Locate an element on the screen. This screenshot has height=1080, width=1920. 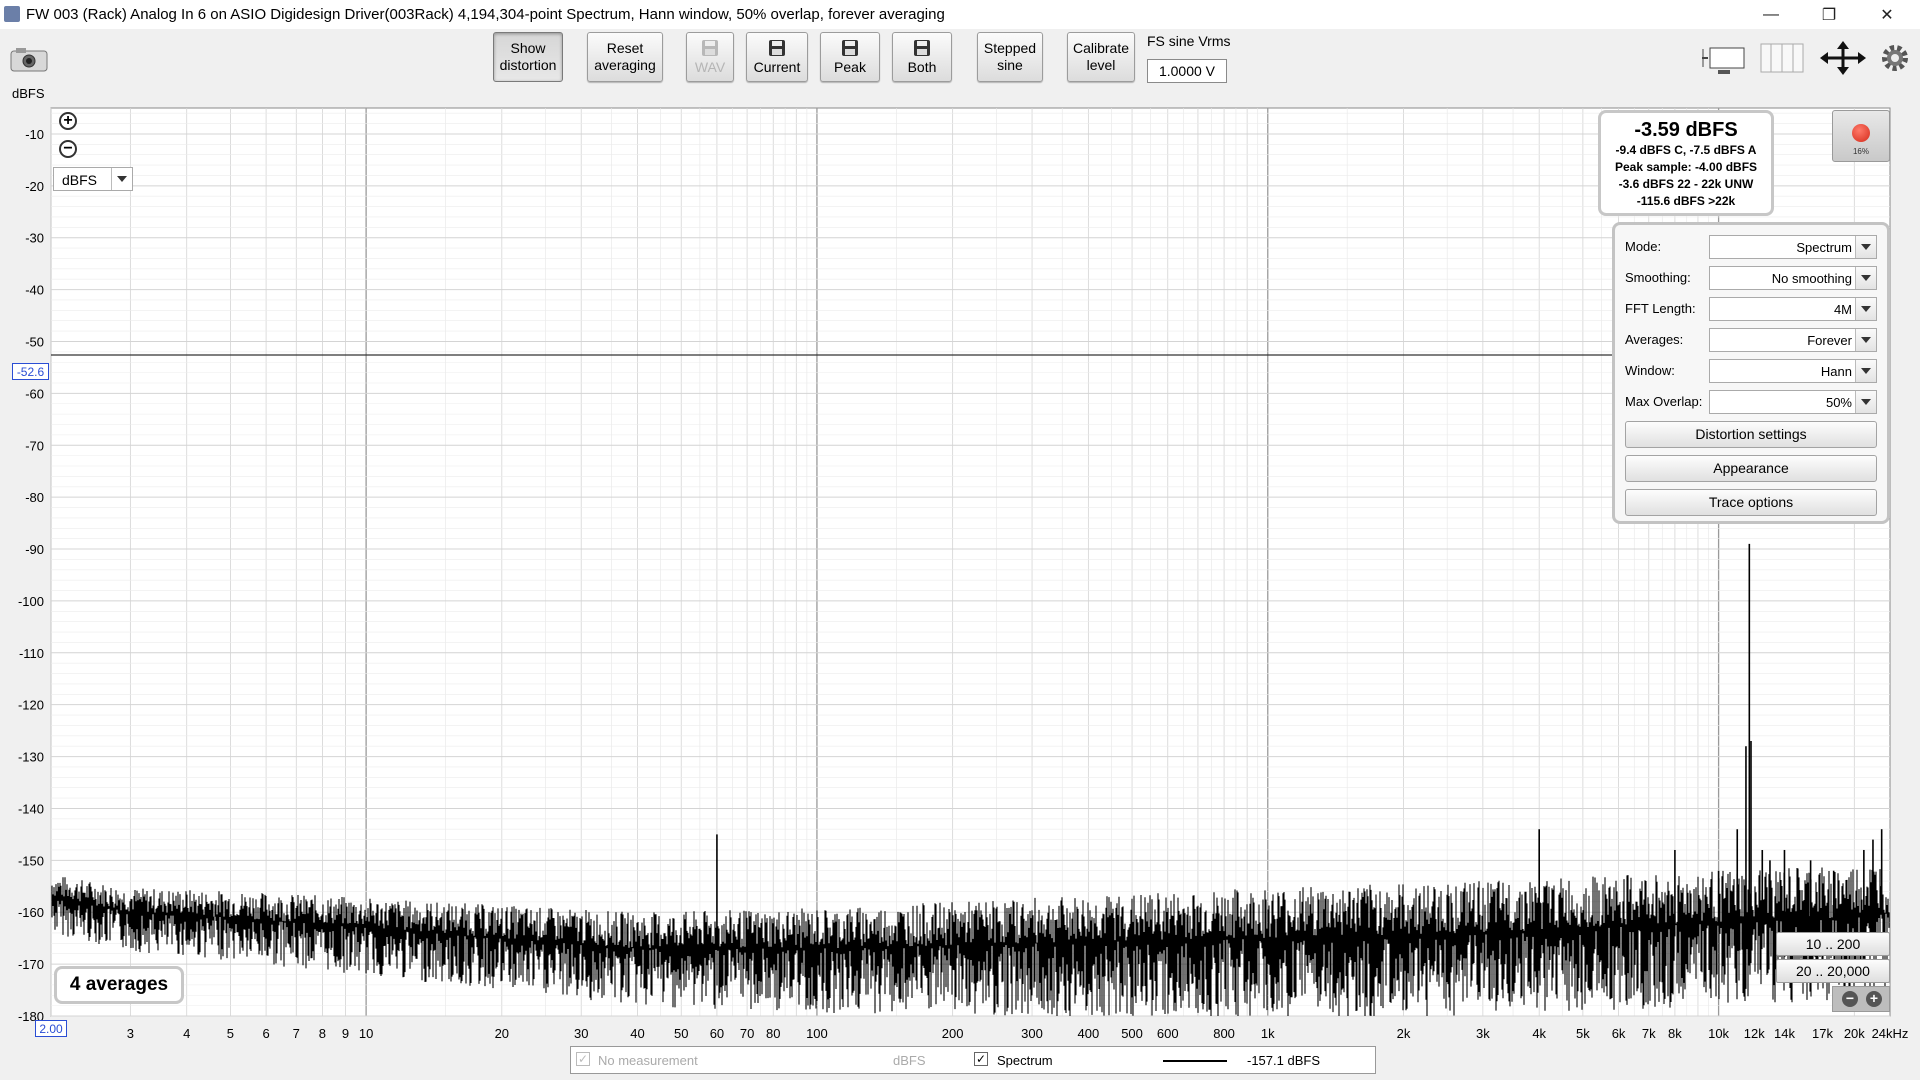
no-measurement-label: No measurement is located at coordinates (648, 1060).